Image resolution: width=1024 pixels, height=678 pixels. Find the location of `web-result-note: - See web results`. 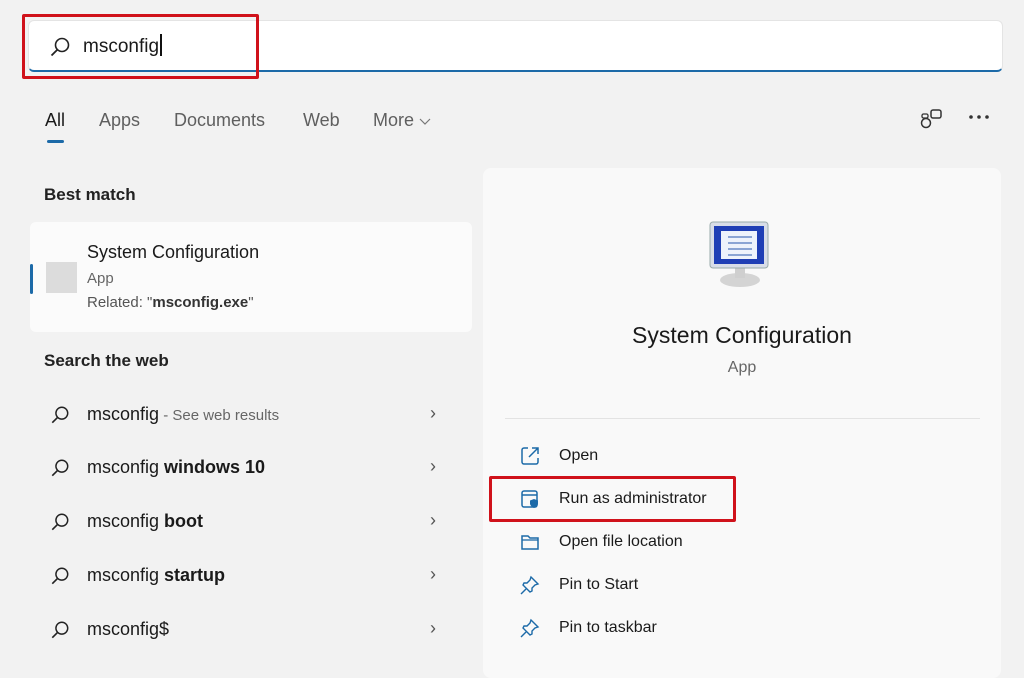

web-result-note: - See web results is located at coordinates (219, 415).